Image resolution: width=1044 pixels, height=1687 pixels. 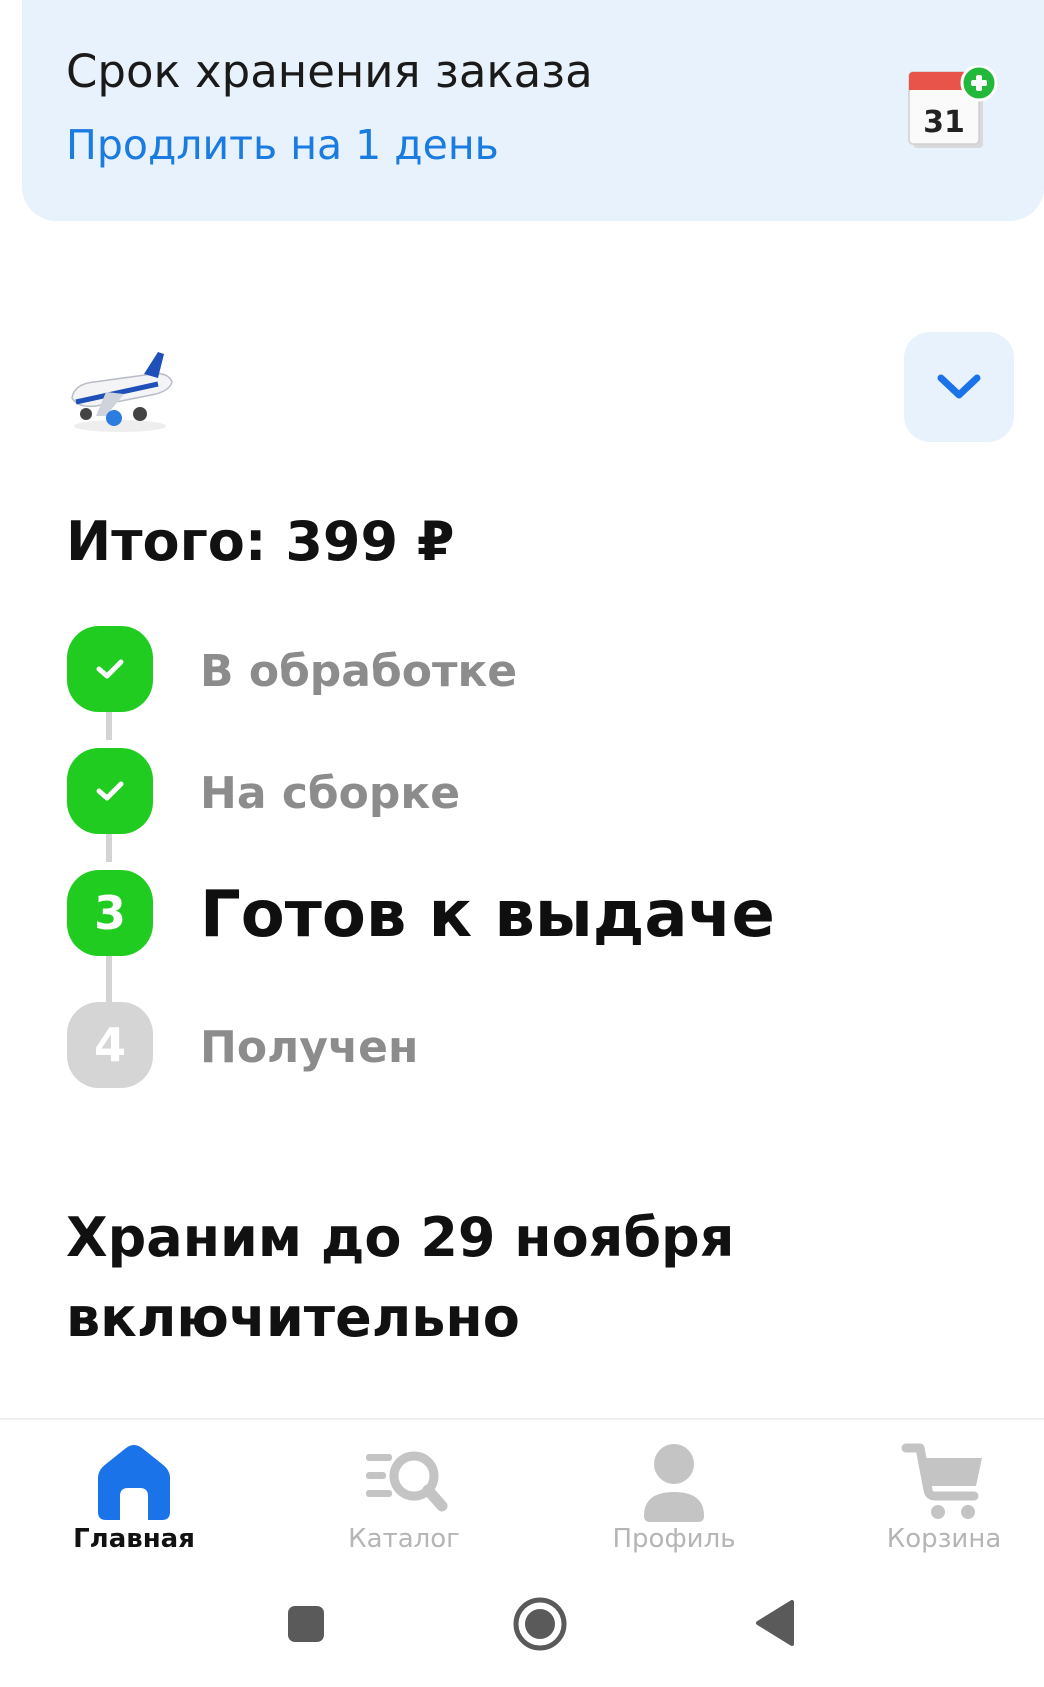 What do you see at coordinates (944, 122) in the screenshot?
I see `calendar-day: 31` at bounding box center [944, 122].